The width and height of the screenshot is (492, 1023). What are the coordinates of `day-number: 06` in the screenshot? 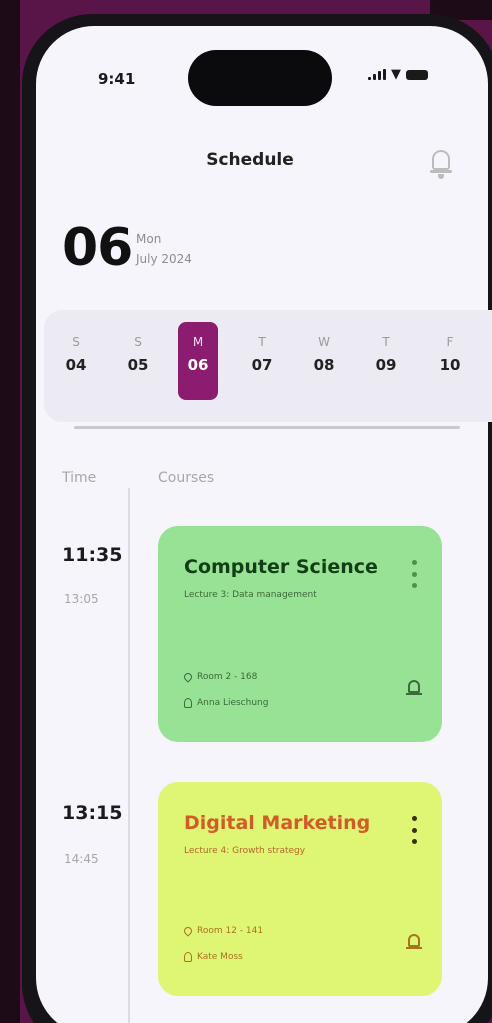 It's located at (198, 365).